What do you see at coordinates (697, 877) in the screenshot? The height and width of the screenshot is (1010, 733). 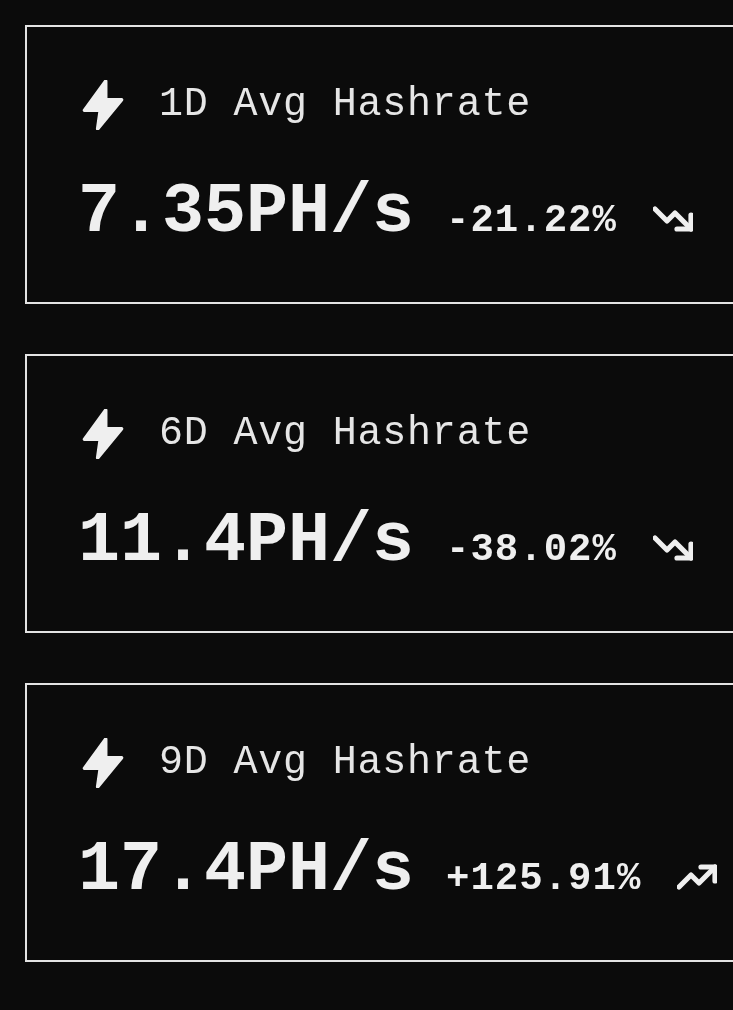 I see `trend-up-arrow-icon` at bounding box center [697, 877].